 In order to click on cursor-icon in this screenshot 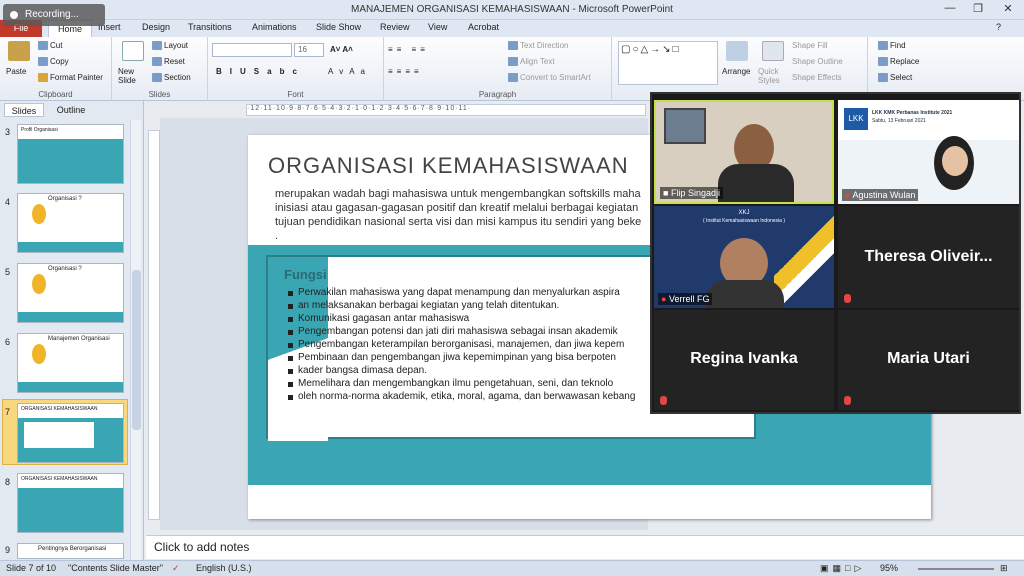, I will do `click(883, 78)`.